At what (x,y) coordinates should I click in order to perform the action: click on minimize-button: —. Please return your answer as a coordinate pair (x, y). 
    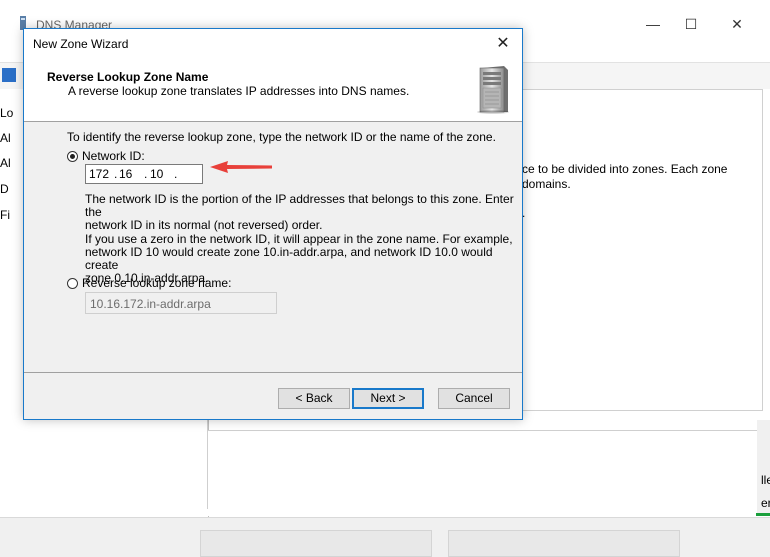
    Looking at the image, I should click on (653, 24).